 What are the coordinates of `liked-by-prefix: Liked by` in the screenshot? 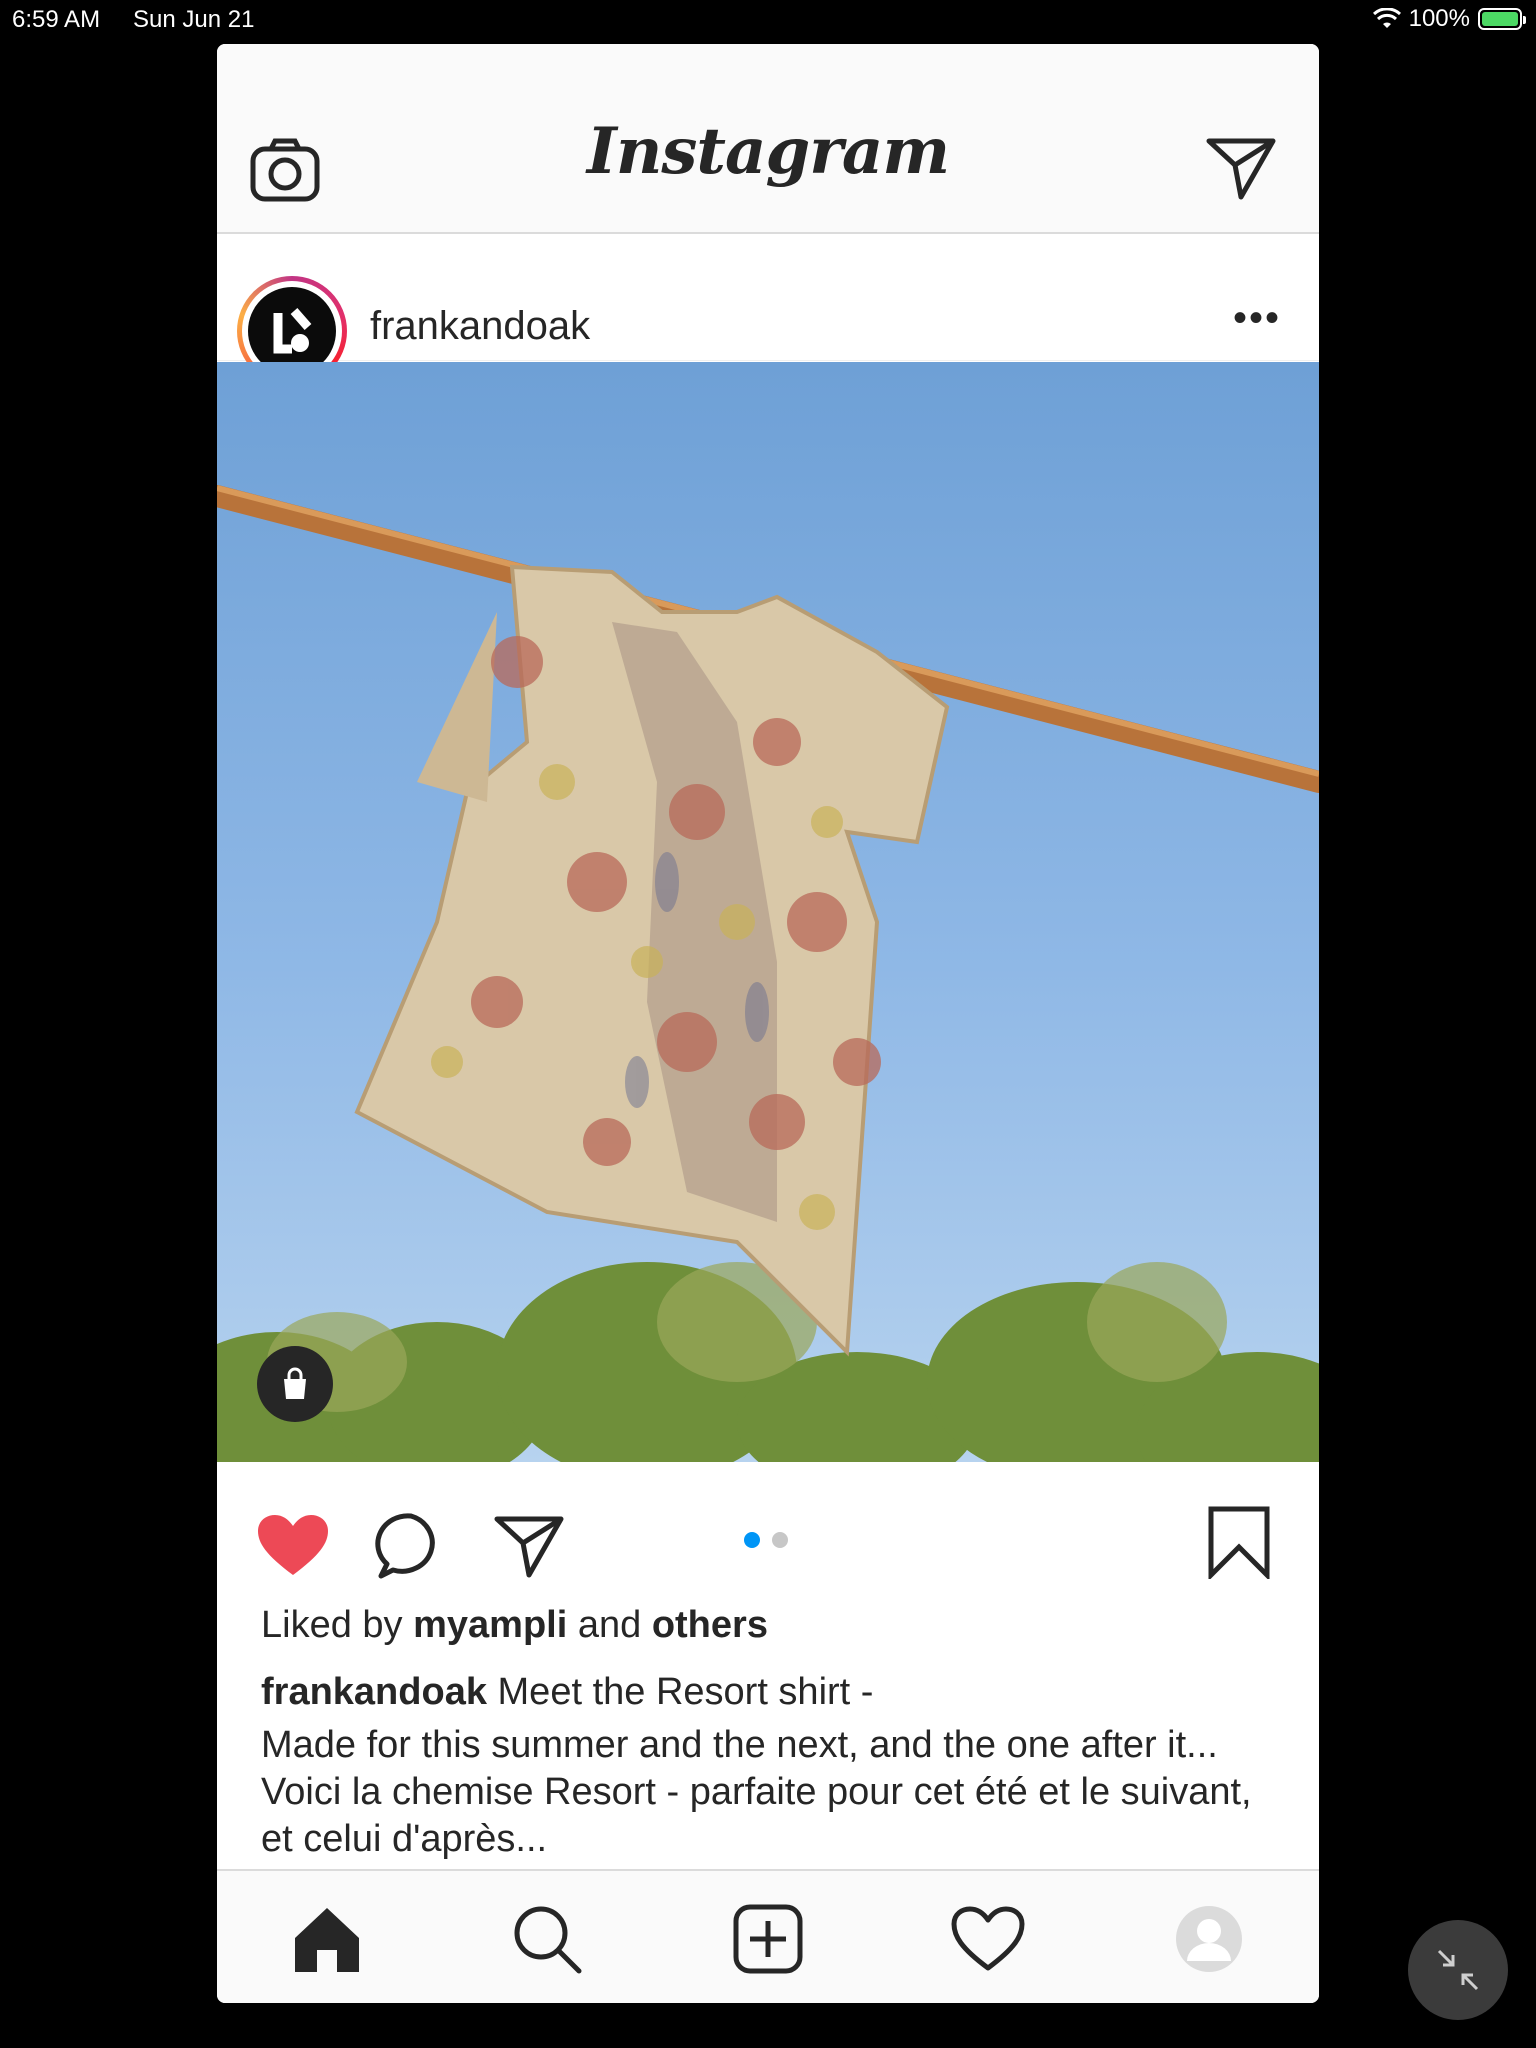 It's located at (332, 1625).